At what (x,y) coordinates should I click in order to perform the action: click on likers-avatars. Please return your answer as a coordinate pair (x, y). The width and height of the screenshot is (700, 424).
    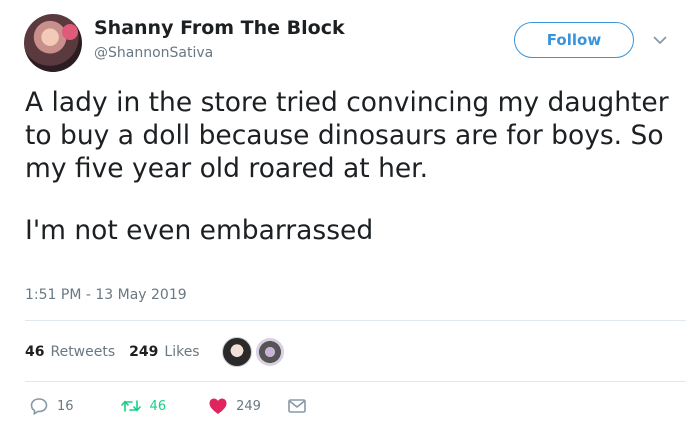
    Looking at the image, I should click on (254, 352).